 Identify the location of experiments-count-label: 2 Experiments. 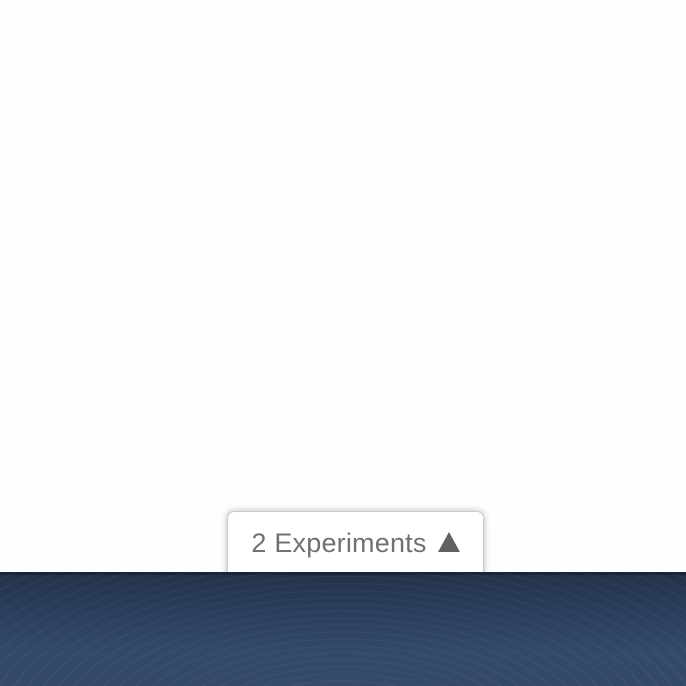
(339, 543).